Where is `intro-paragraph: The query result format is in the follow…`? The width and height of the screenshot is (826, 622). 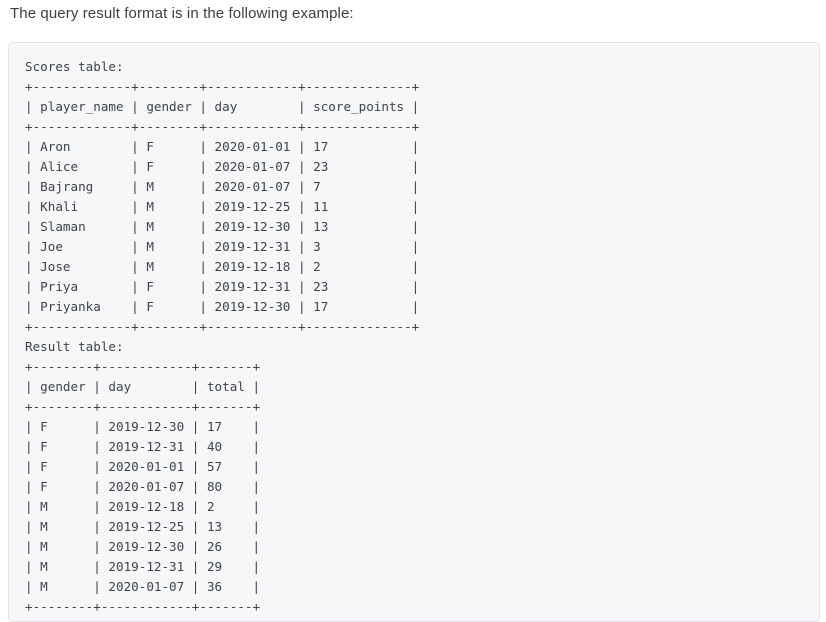 intro-paragraph: The query result format is in the follow… is located at coordinates (182, 13).